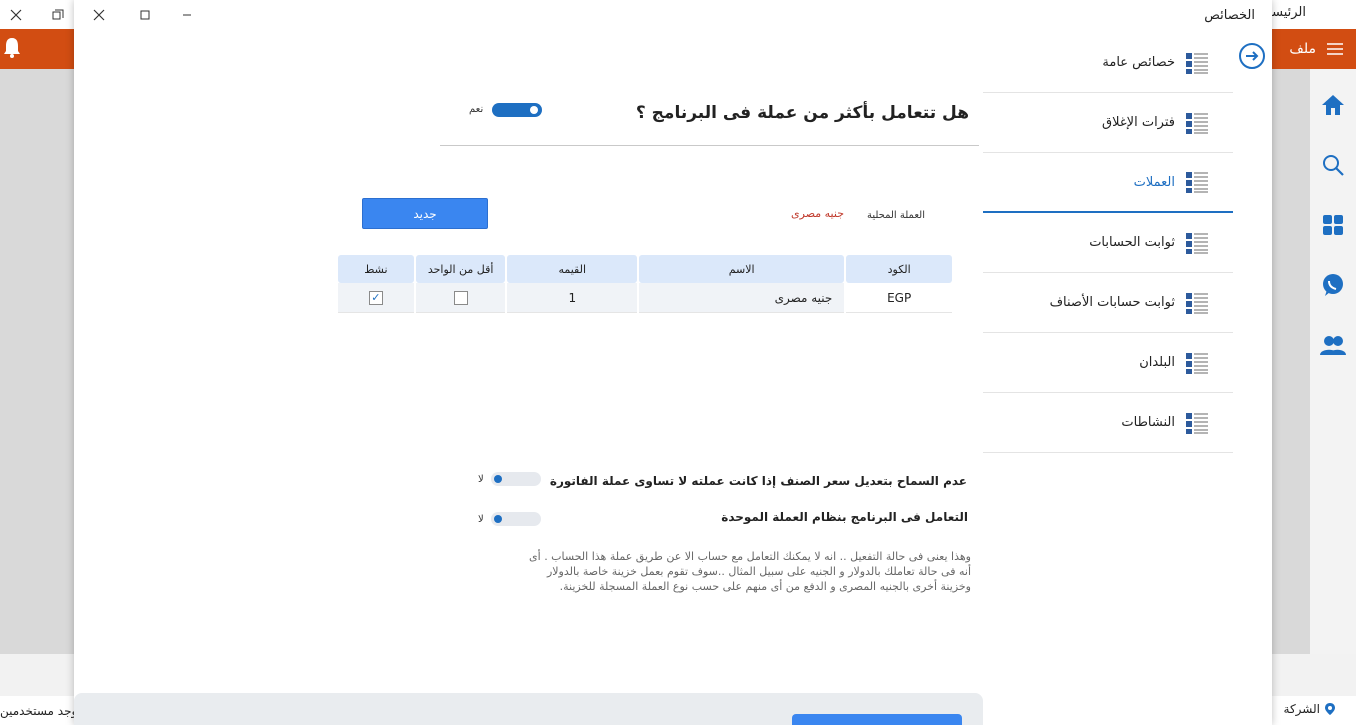  I want to click on nav-item-label: خصائص عامة, so click(1138, 62).